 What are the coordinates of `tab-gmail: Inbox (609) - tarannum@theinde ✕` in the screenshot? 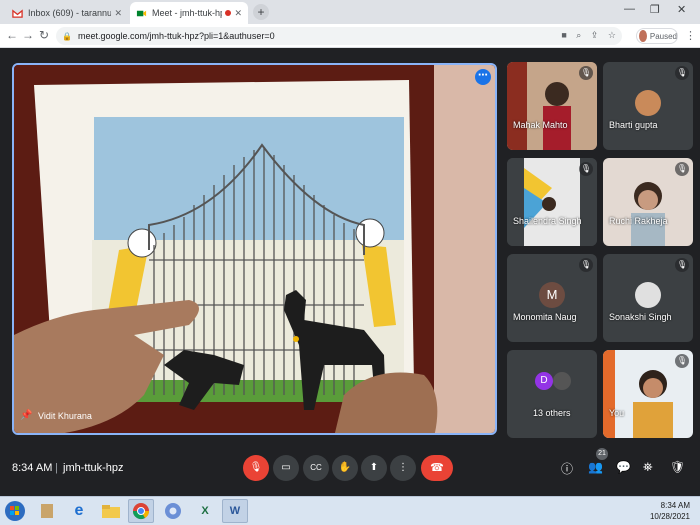 It's located at (67, 13).